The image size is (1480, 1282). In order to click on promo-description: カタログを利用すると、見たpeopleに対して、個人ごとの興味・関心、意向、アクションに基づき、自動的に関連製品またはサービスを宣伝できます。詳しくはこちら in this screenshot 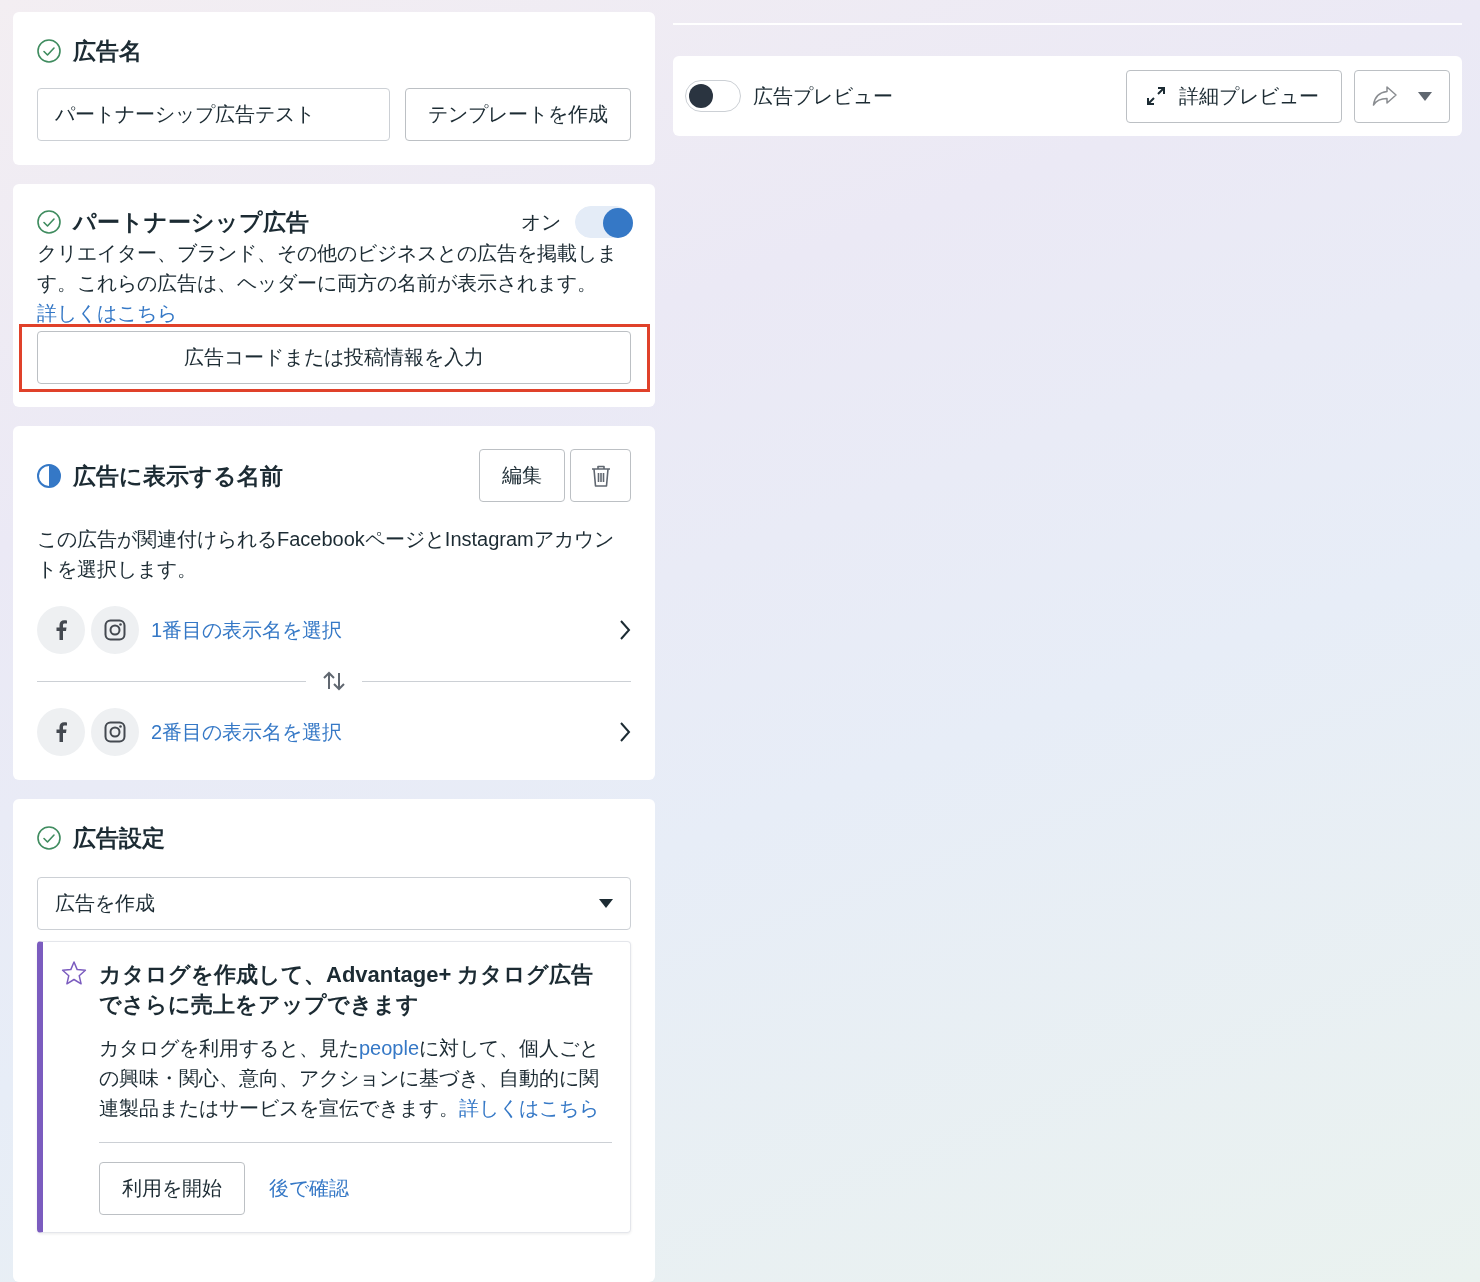, I will do `click(350, 1078)`.